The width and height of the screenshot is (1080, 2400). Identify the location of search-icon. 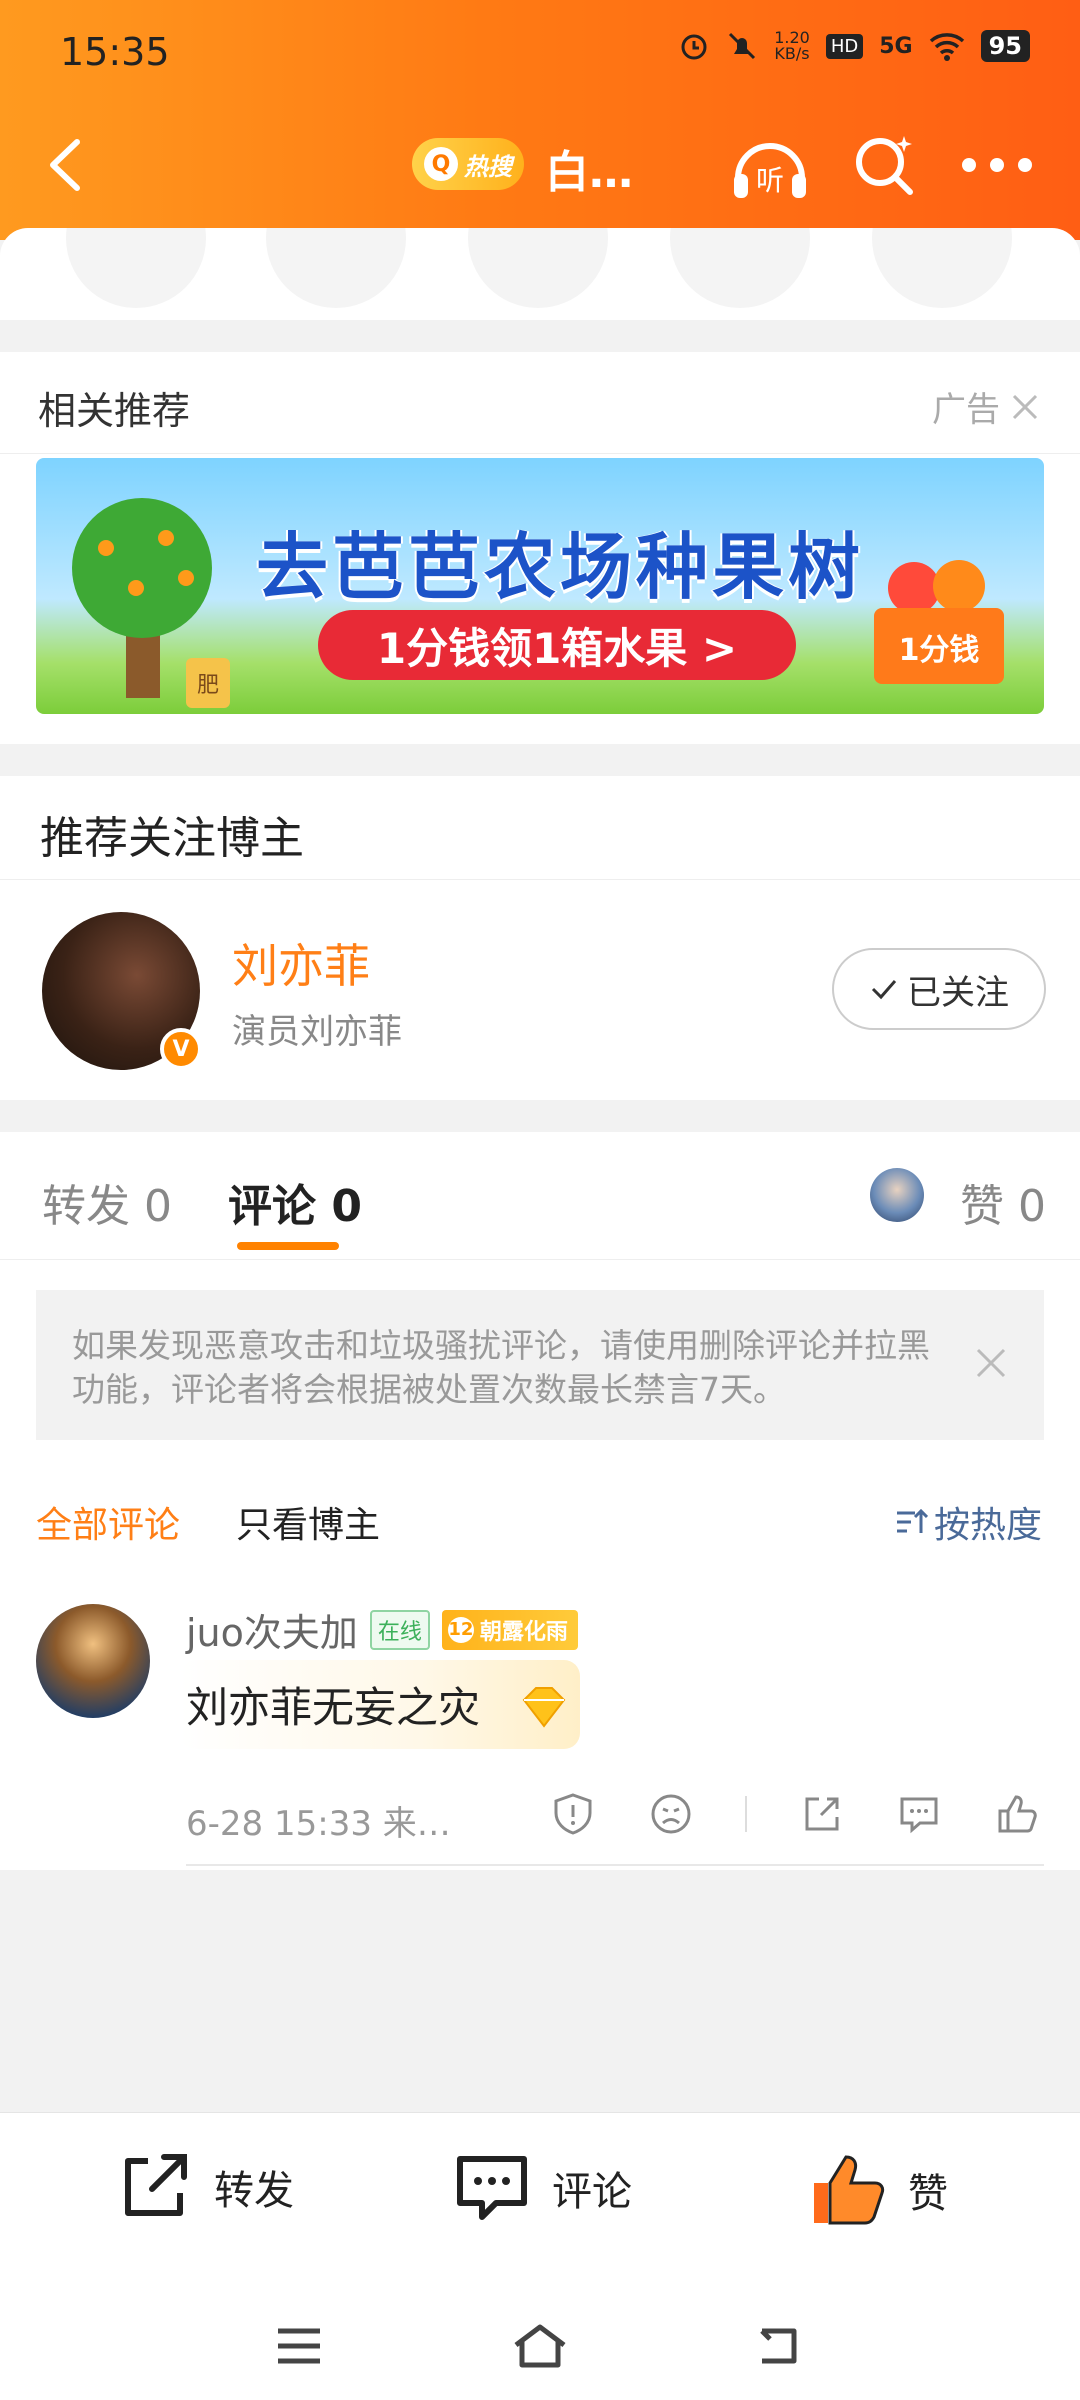
(885, 165).